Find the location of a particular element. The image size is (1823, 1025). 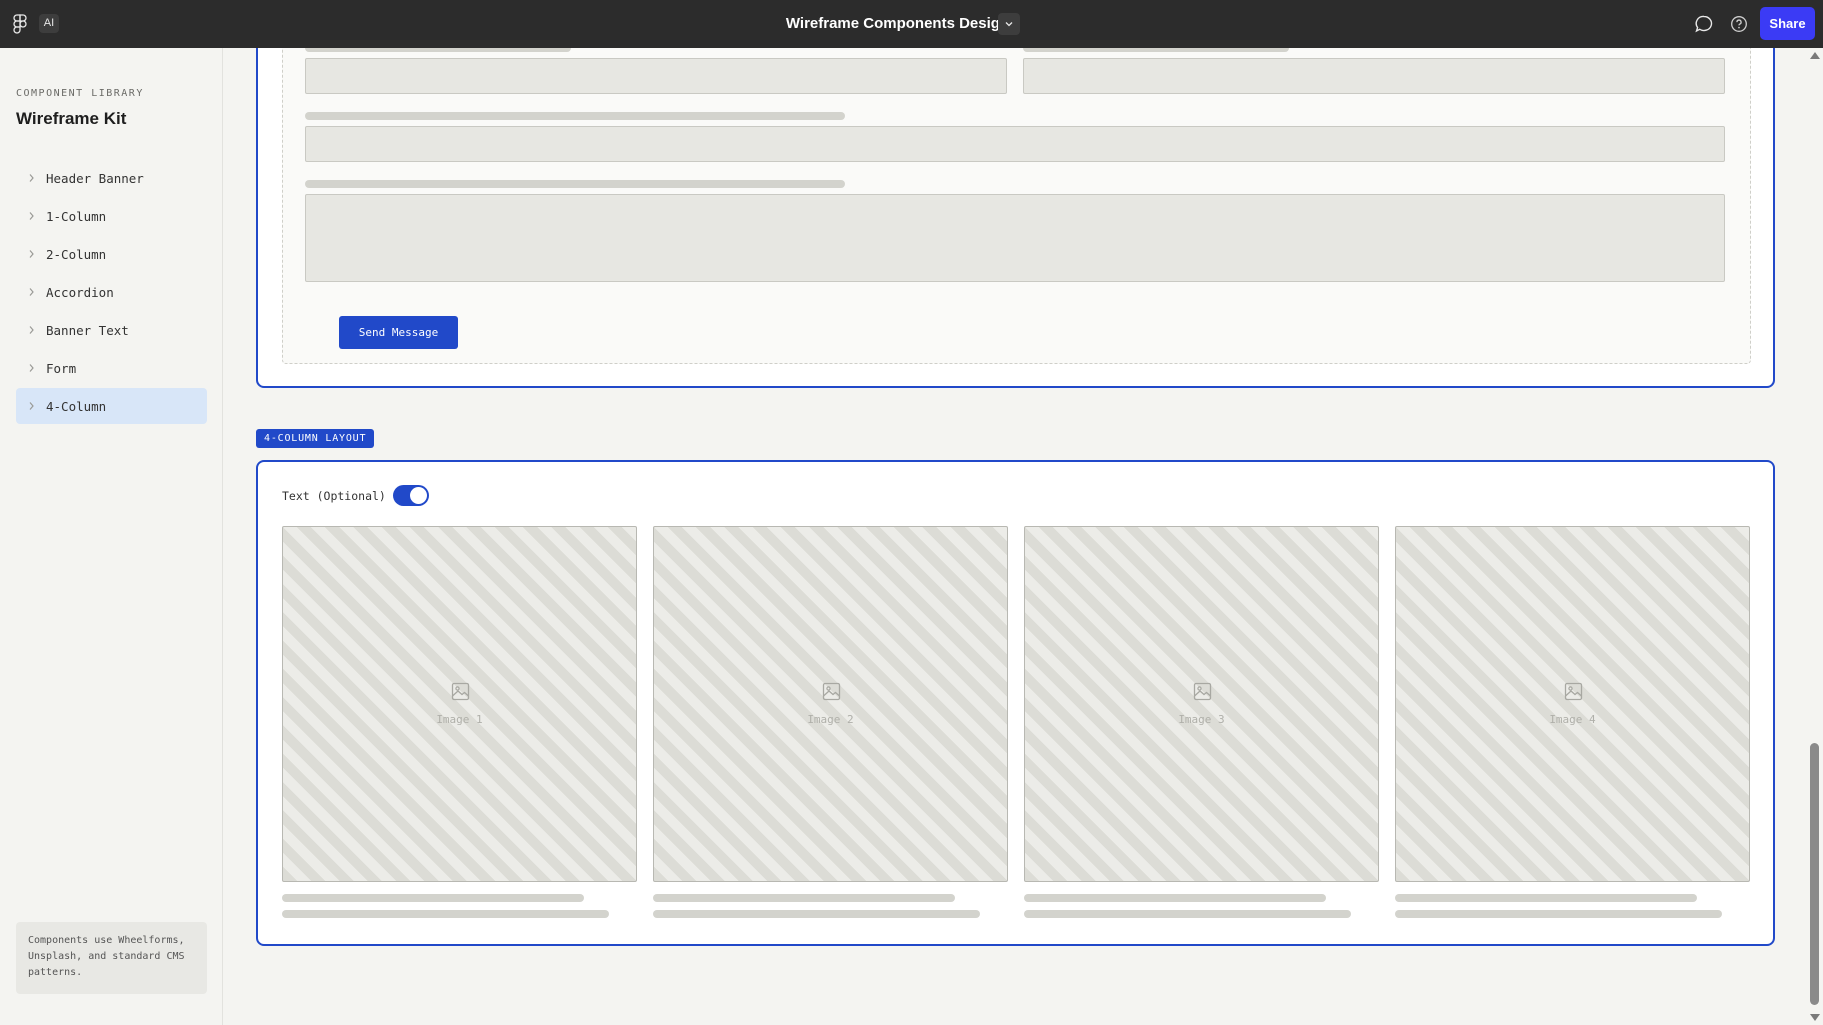

chevron-down-icon is located at coordinates (1009, 24).